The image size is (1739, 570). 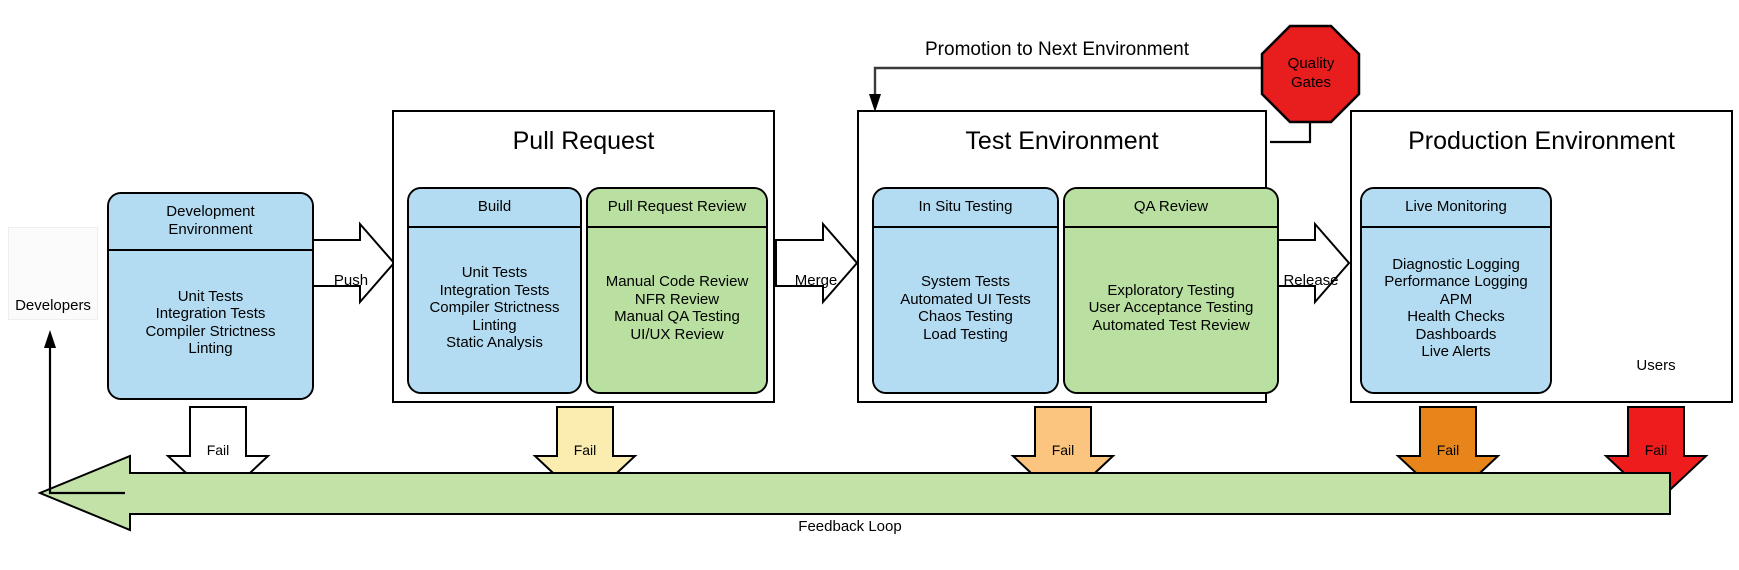 I want to click on push-arrow-label: Push, so click(x=351, y=280).